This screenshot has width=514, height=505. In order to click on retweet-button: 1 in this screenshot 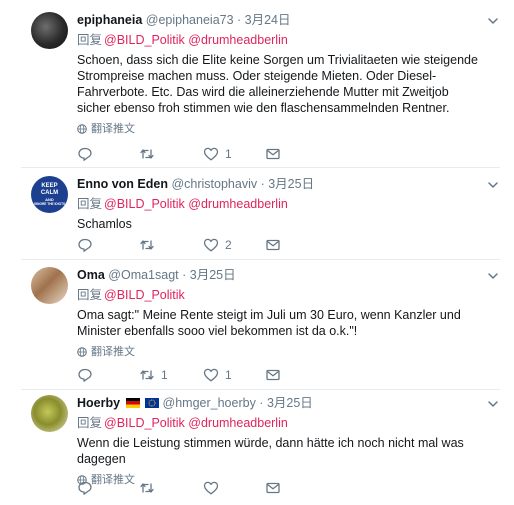, I will do `click(153, 375)`.